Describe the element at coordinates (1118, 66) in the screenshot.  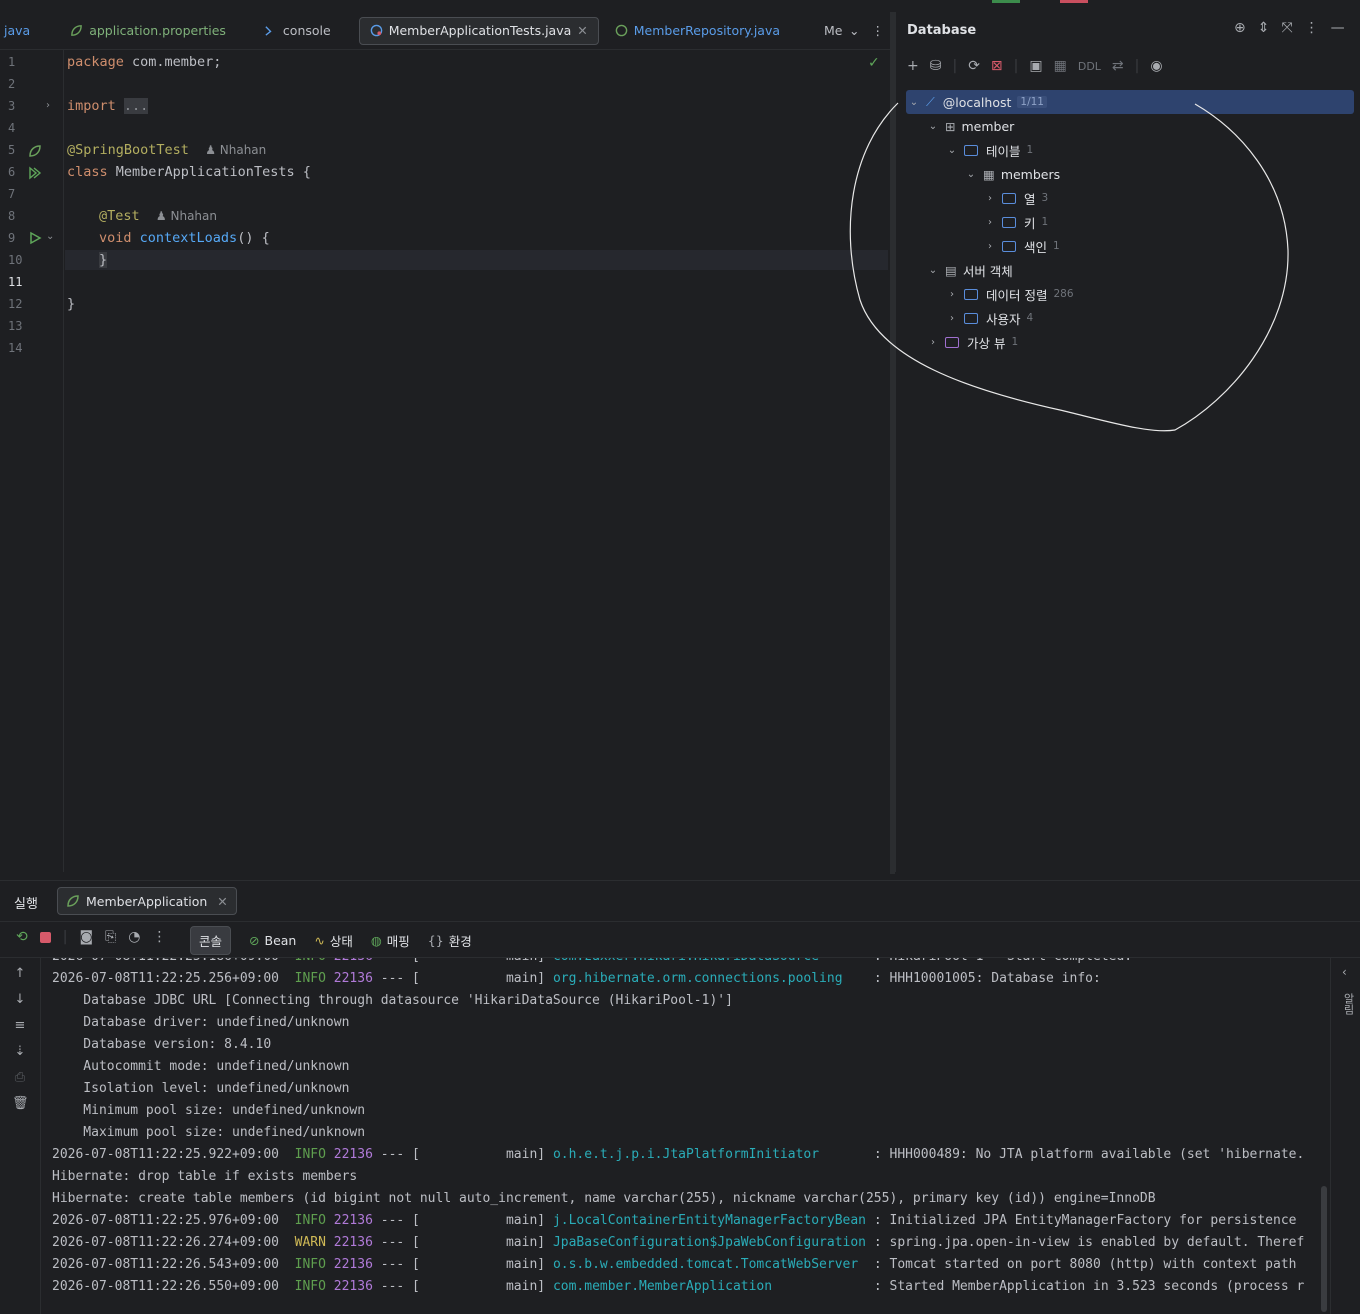
I see `jump-icon: ⇄` at that location.